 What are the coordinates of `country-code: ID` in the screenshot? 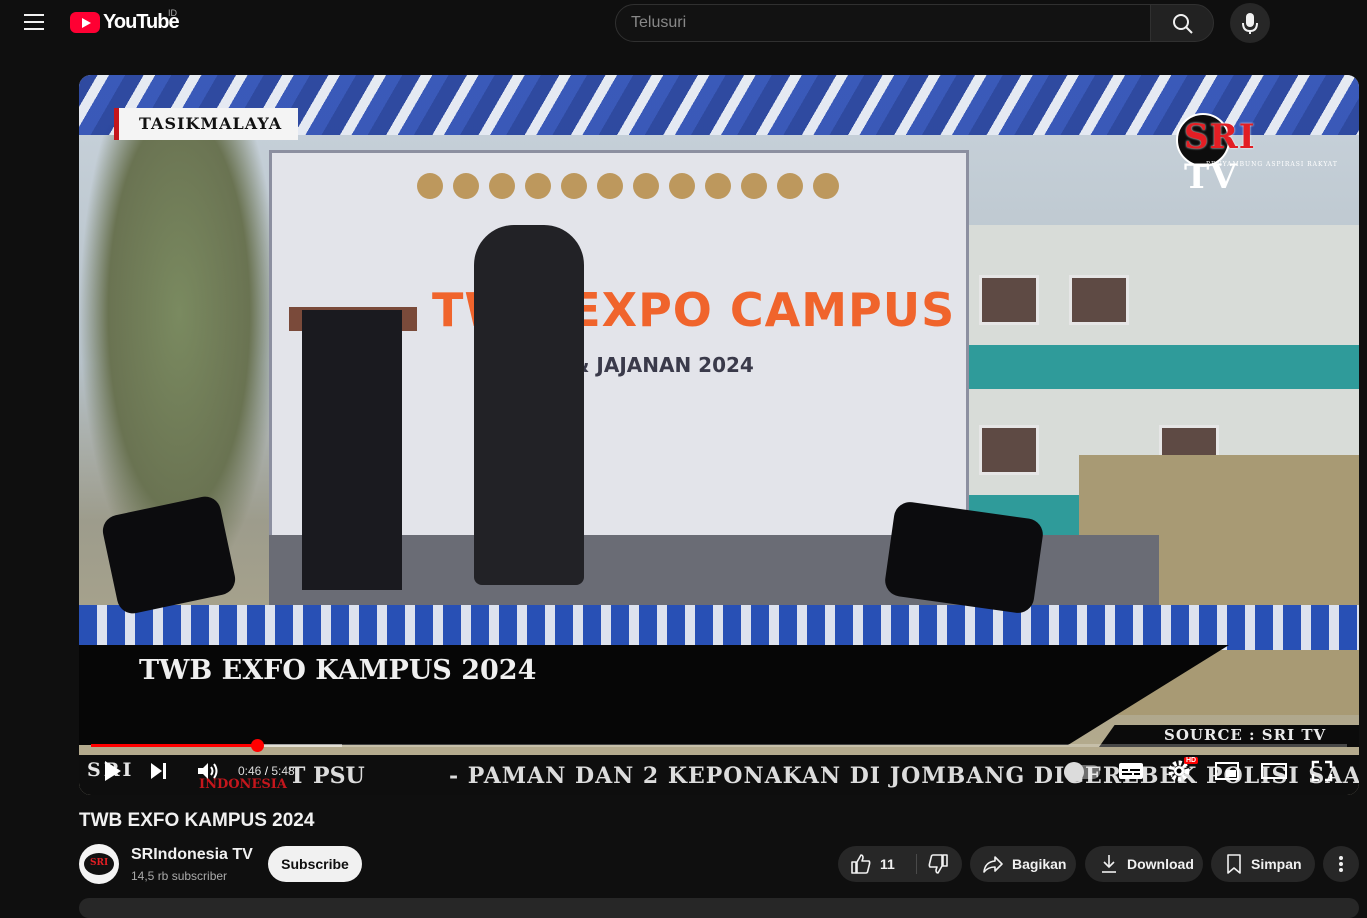 It's located at (172, 13).